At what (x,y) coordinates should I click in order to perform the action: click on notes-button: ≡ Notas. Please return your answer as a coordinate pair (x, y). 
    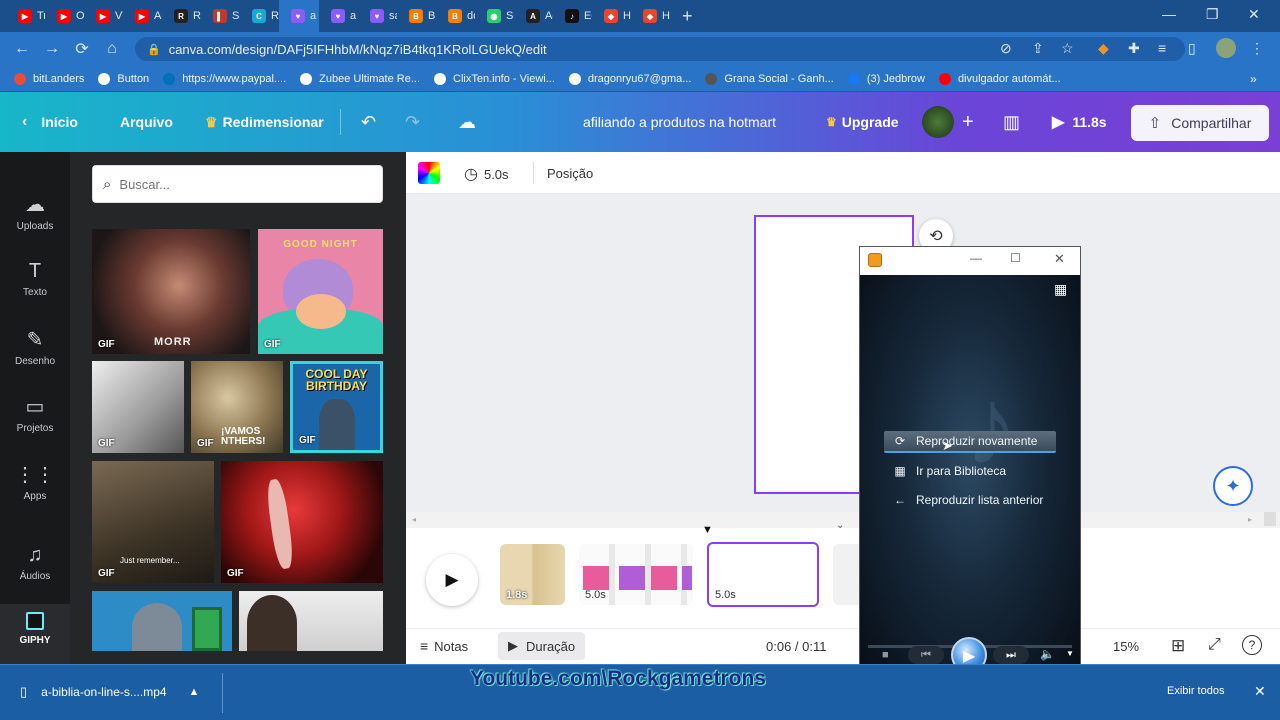
    Looking at the image, I should click on (444, 646).